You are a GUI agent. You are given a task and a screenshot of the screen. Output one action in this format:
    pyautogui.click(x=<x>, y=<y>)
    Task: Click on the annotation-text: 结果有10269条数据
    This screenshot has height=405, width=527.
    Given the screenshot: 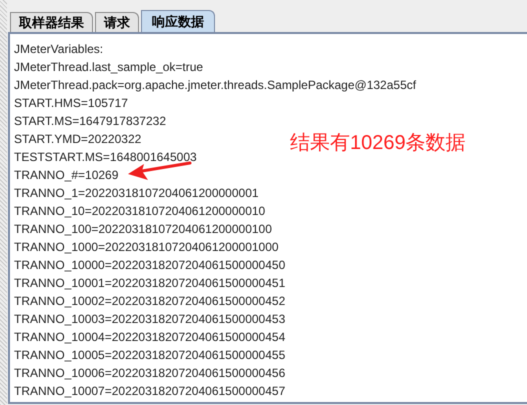 What is the action you would take?
    pyautogui.click(x=378, y=143)
    